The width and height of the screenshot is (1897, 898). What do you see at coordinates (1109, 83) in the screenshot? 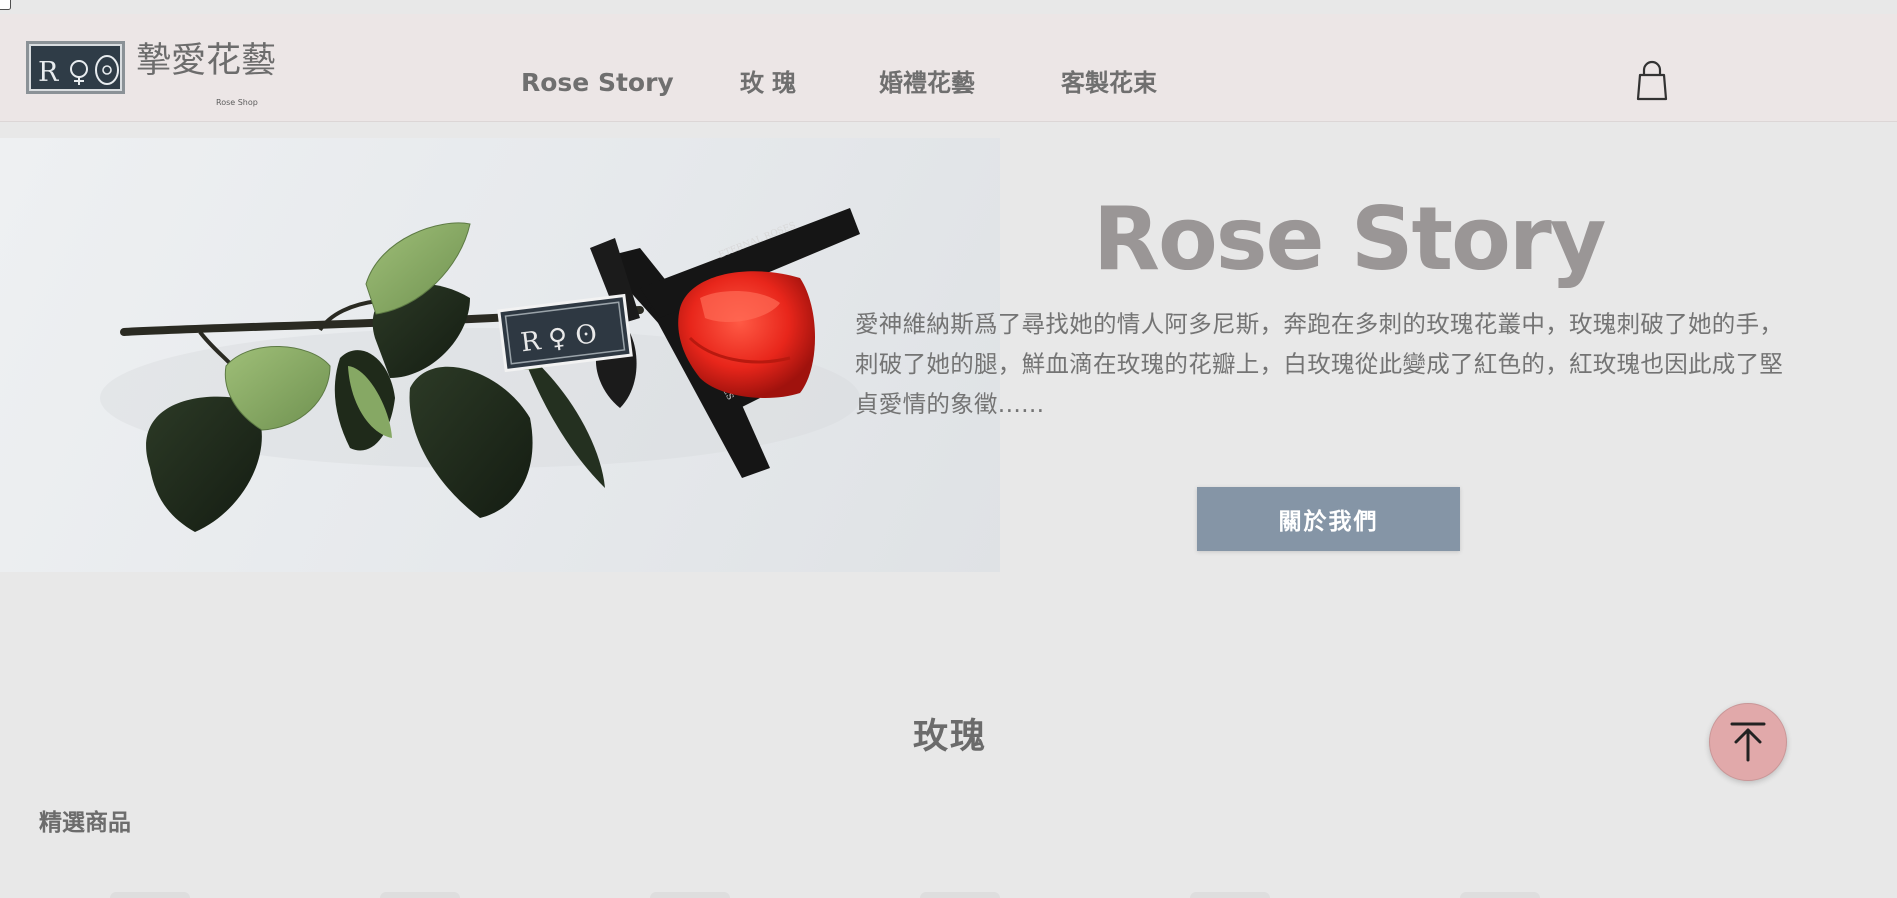
I see `nav-custom-bouquet: 客製花束` at bounding box center [1109, 83].